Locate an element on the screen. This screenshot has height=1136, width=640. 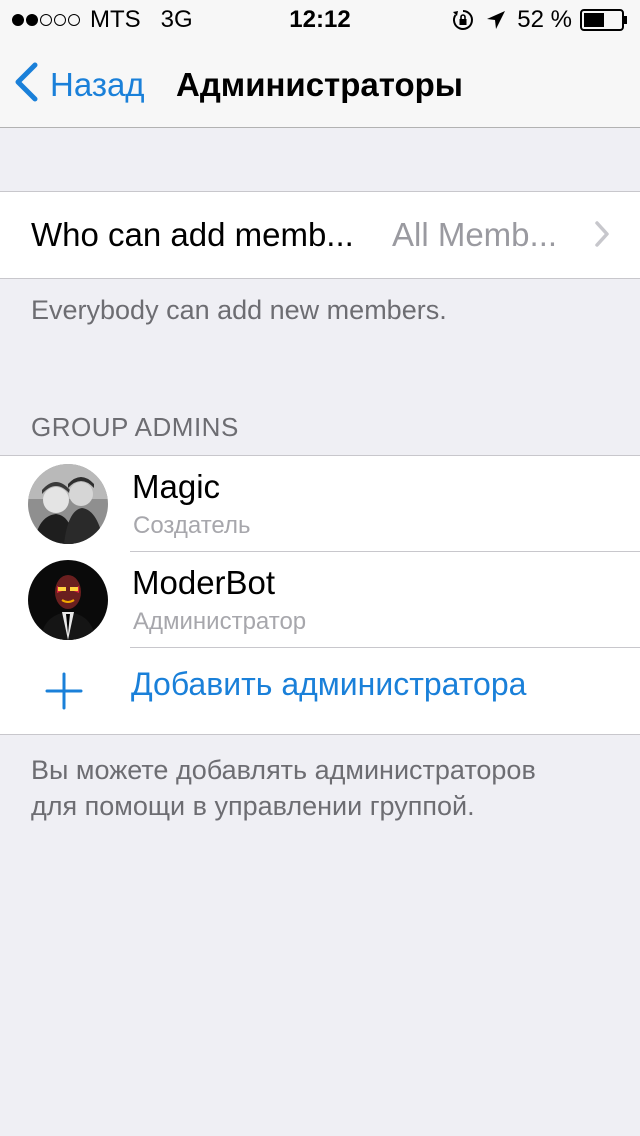
status-bar: MTS 3G 12:12 52 % is located at coordinates (320, 20).